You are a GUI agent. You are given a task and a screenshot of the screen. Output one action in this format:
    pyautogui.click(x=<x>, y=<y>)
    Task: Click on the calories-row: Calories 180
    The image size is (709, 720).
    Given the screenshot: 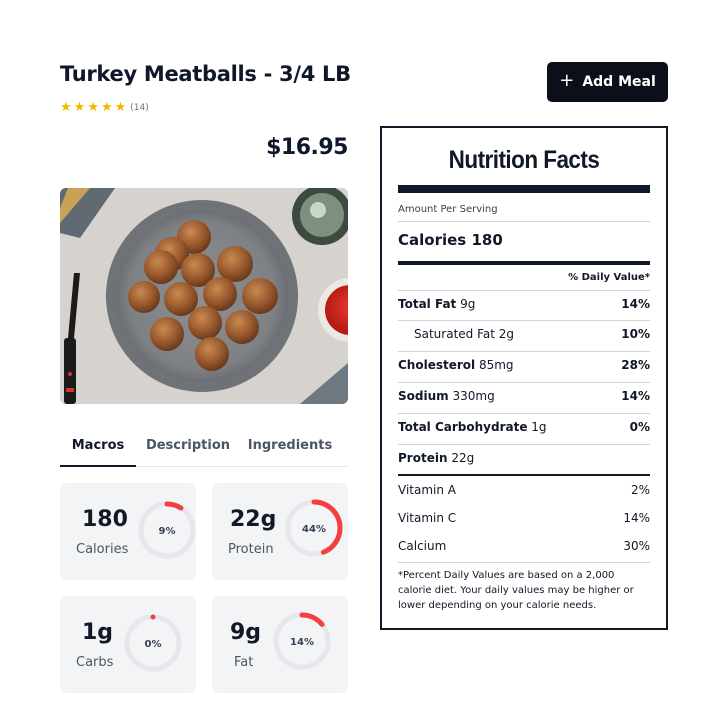 What is the action you would take?
    pyautogui.click(x=524, y=240)
    